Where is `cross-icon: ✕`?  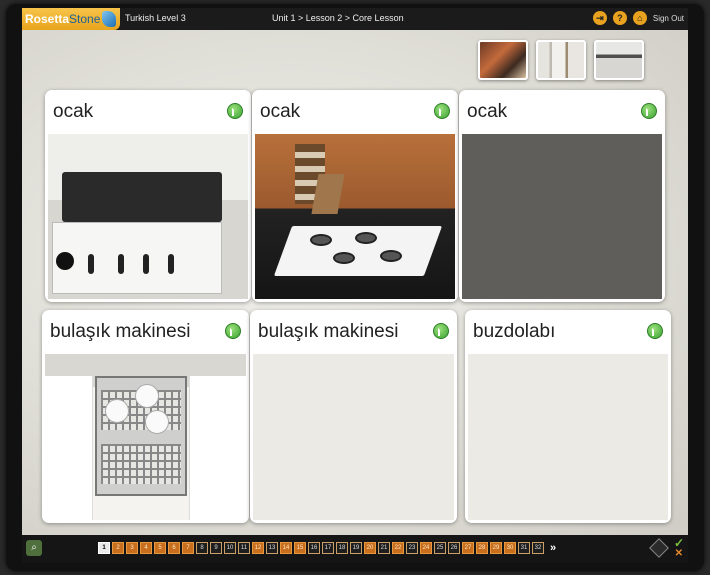 cross-icon: ✕ is located at coordinates (678, 553).